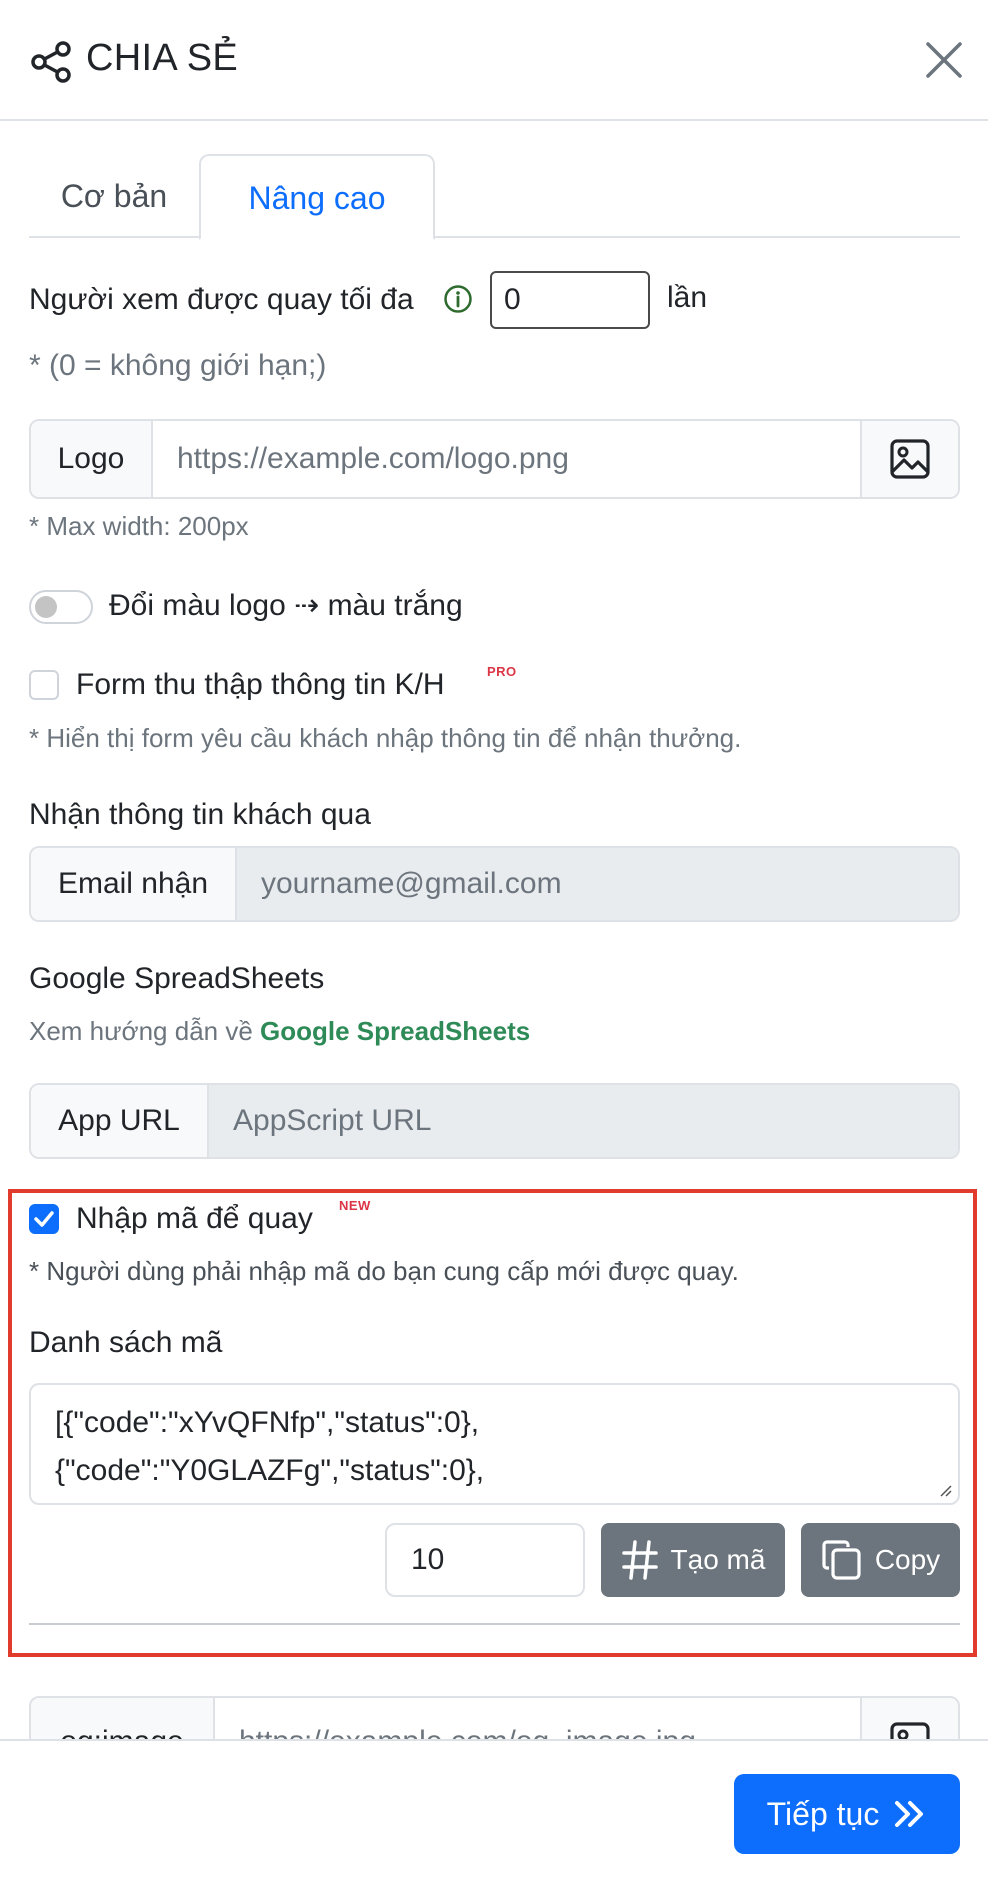  Describe the element at coordinates (494, 60) in the screenshot. I see `modal-header: CHIA SẺ` at that location.